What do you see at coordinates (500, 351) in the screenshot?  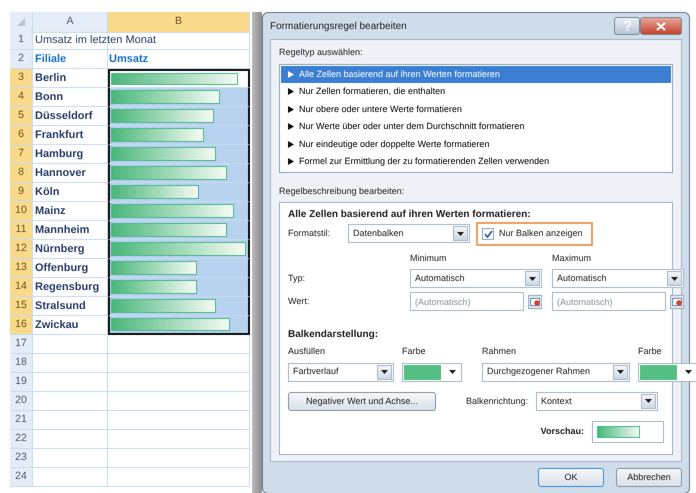 I see `field-label: Rahmen` at bounding box center [500, 351].